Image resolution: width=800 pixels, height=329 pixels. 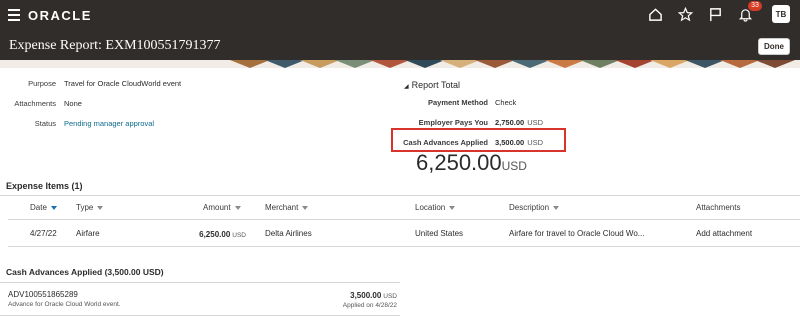 I want to click on status-value: Pending manager approval, so click(x=109, y=123).